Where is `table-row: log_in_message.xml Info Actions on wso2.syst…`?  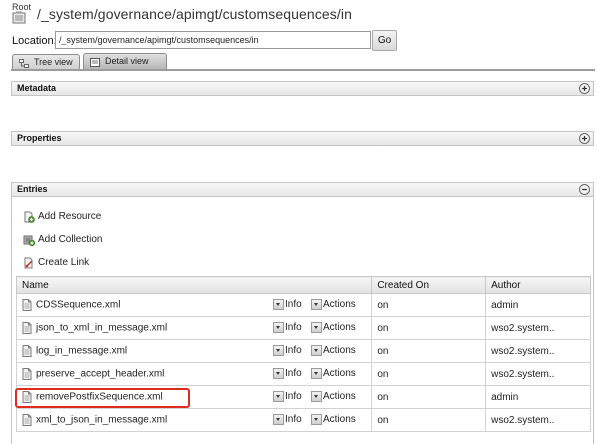 table-row: log_in_message.xml Info Actions on wso2.syst… is located at coordinates (303, 351).